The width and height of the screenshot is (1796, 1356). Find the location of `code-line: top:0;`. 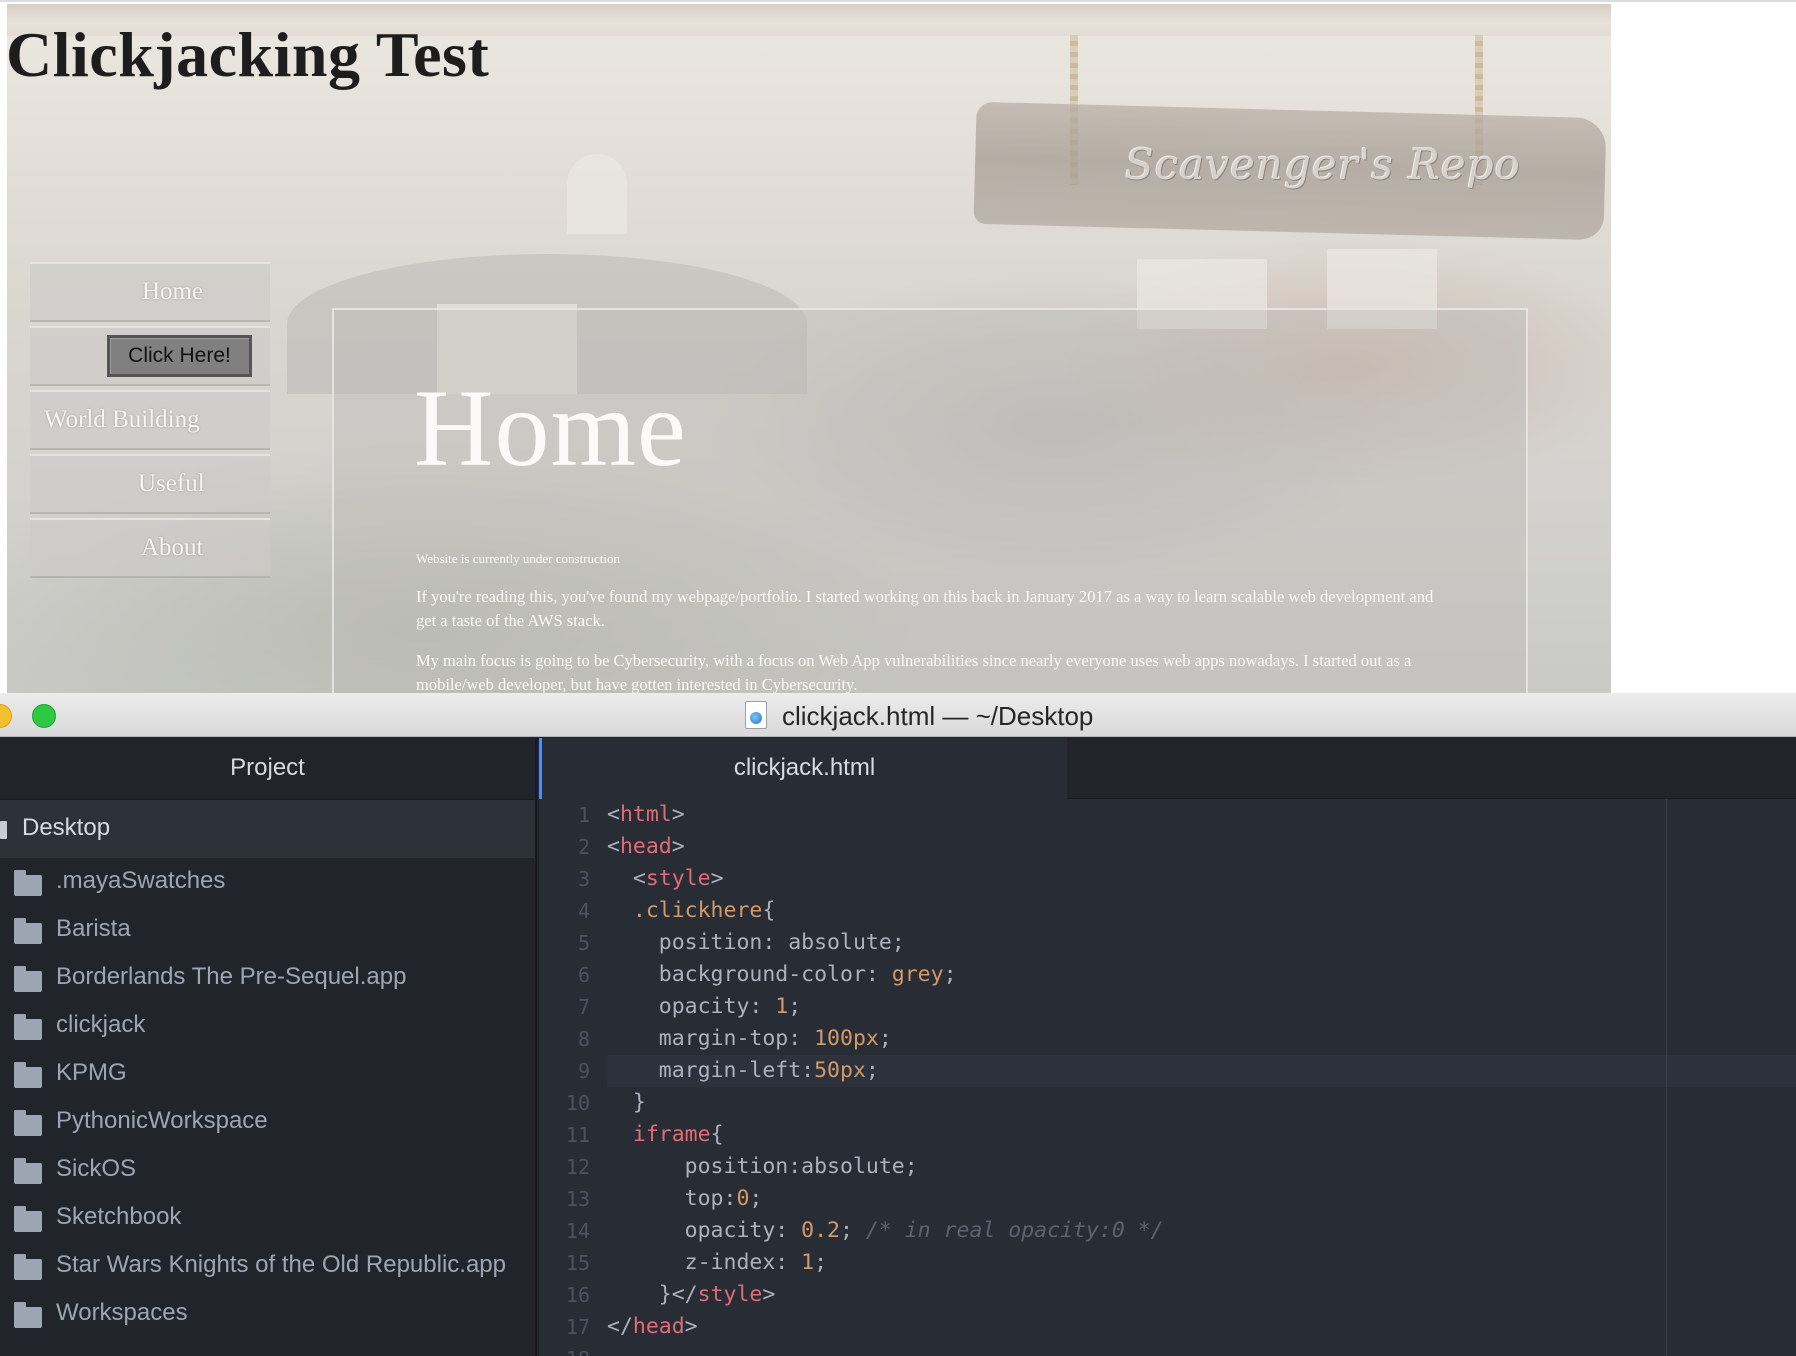

code-line: top:0; is located at coordinates (1201, 1199).